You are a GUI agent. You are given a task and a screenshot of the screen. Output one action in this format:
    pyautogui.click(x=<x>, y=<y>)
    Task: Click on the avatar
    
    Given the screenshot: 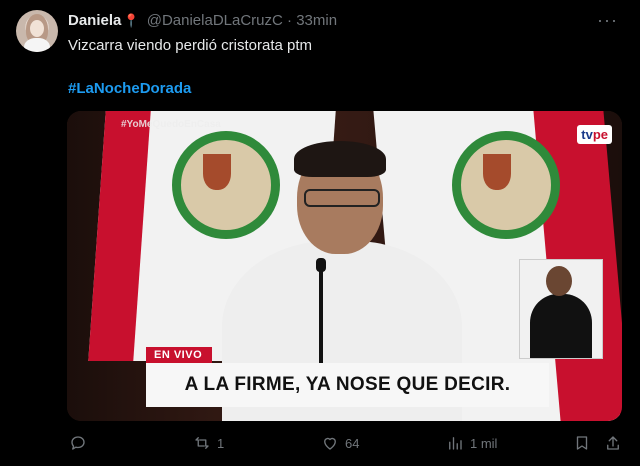 What is the action you would take?
    pyautogui.click(x=37, y=31)
    